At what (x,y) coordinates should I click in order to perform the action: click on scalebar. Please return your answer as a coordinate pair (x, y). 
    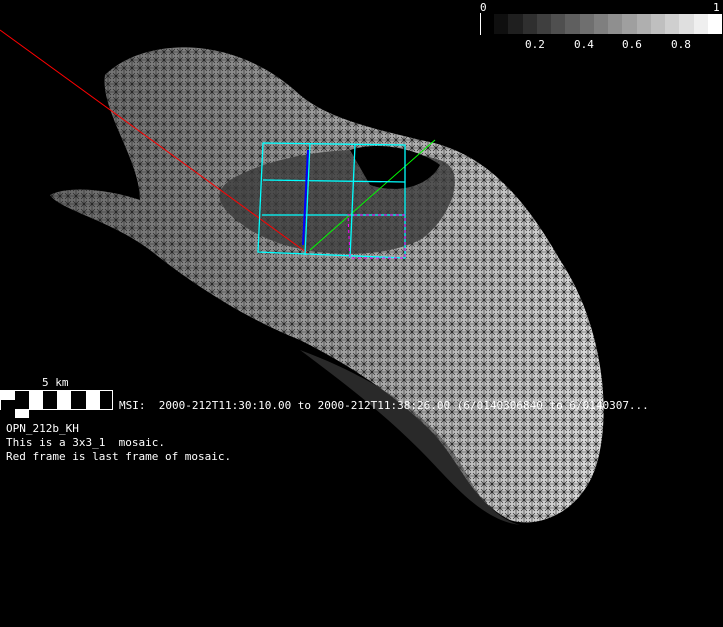
    Looking at the image, I should click on (56, 404).